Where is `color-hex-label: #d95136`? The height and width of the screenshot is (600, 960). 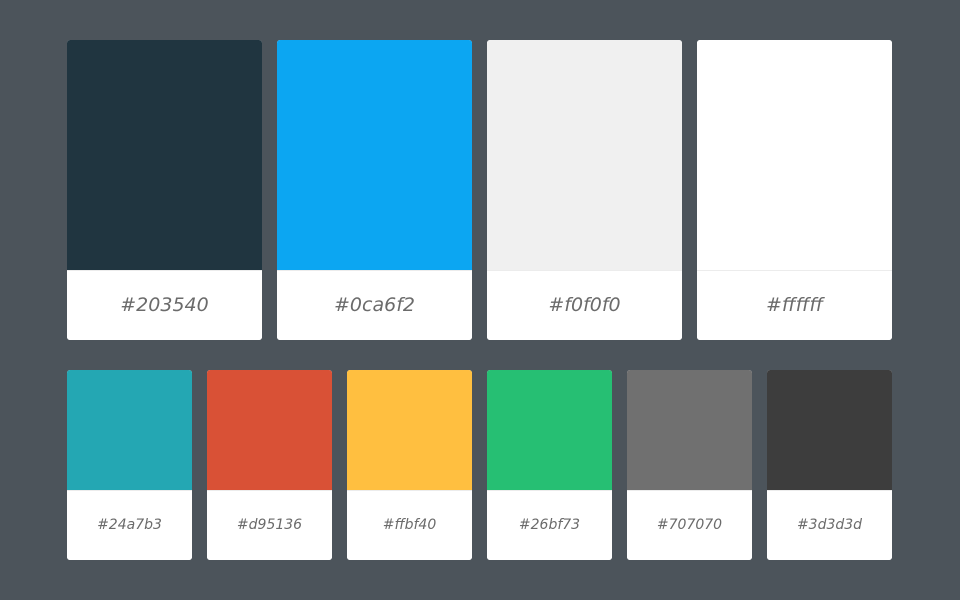
color-hex-label: #d95136 is located at coordinates (269, 525).